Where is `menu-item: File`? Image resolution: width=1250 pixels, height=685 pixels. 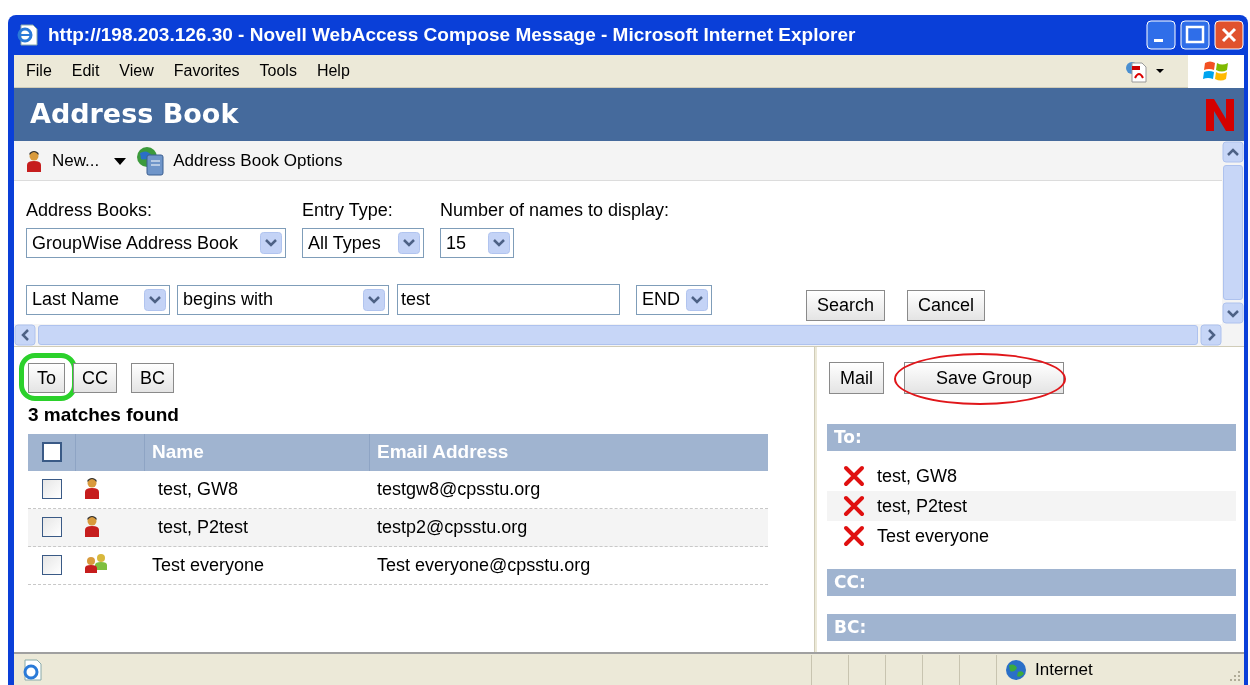 menu-item: File is located at coordinates (39, 71).